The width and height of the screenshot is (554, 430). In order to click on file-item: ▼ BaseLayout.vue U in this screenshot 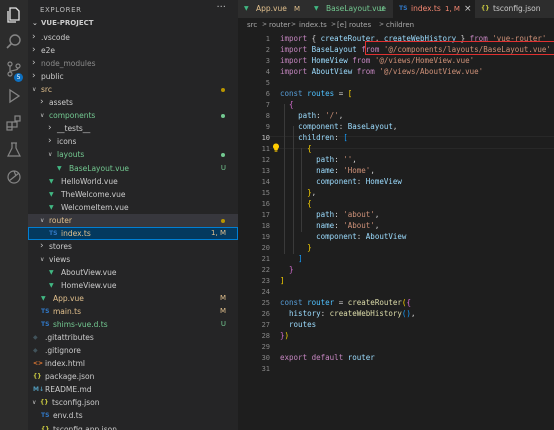, I will do `click(133, 168)`.